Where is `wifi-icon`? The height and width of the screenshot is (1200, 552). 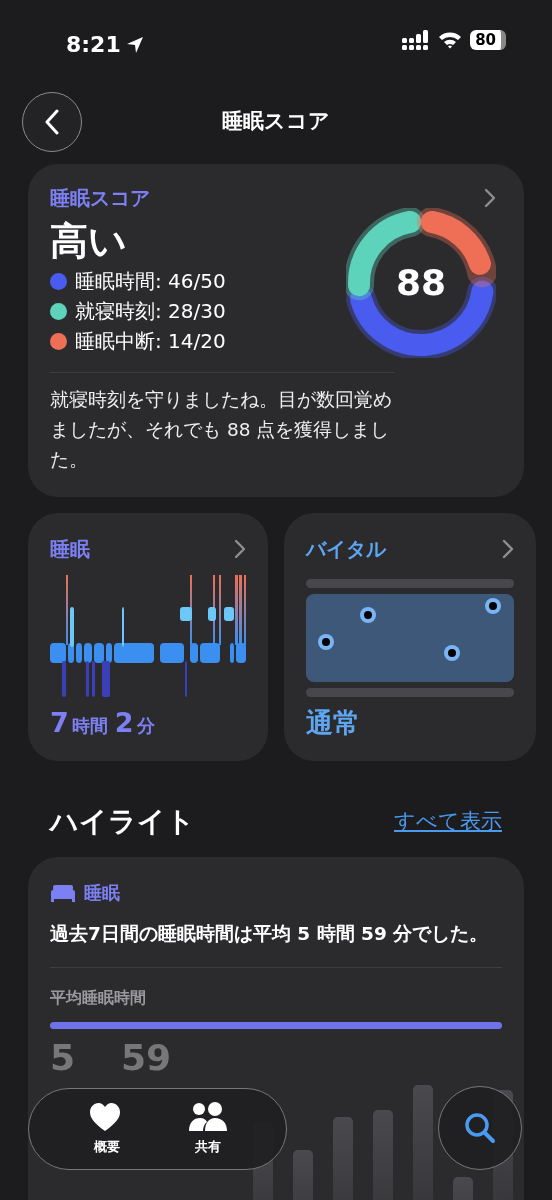
wifi-icon is located at coordinates (450, 40).